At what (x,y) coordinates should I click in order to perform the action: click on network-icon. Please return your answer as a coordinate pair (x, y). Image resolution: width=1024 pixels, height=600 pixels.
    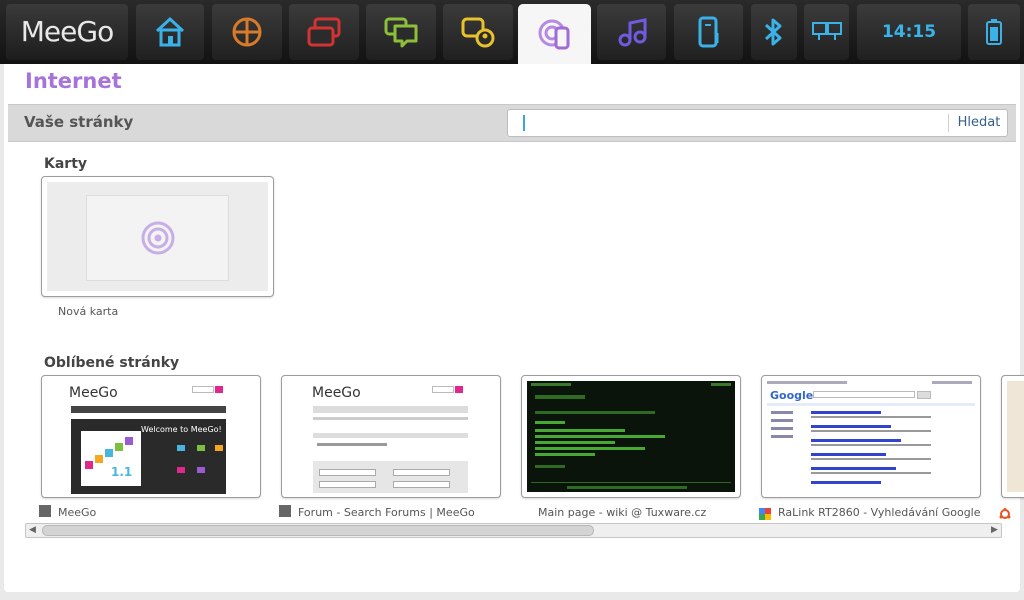
    Looking at the image, I should click on (826, 31).